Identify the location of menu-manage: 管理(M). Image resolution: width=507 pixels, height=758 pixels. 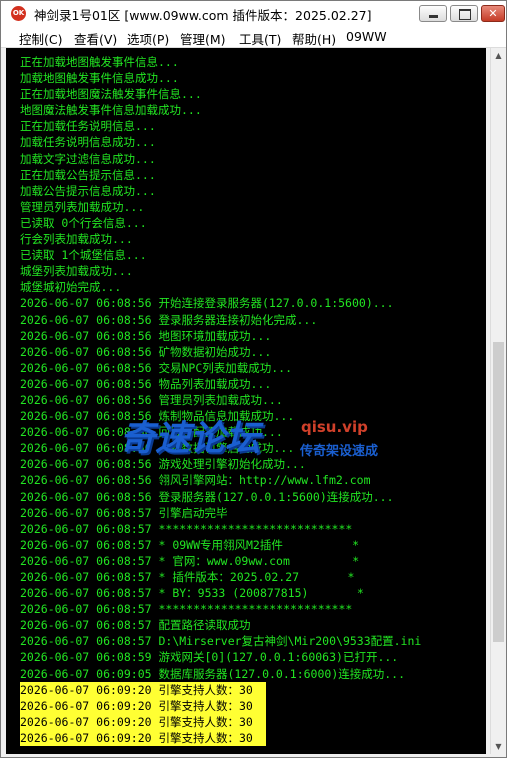
(203, 38).